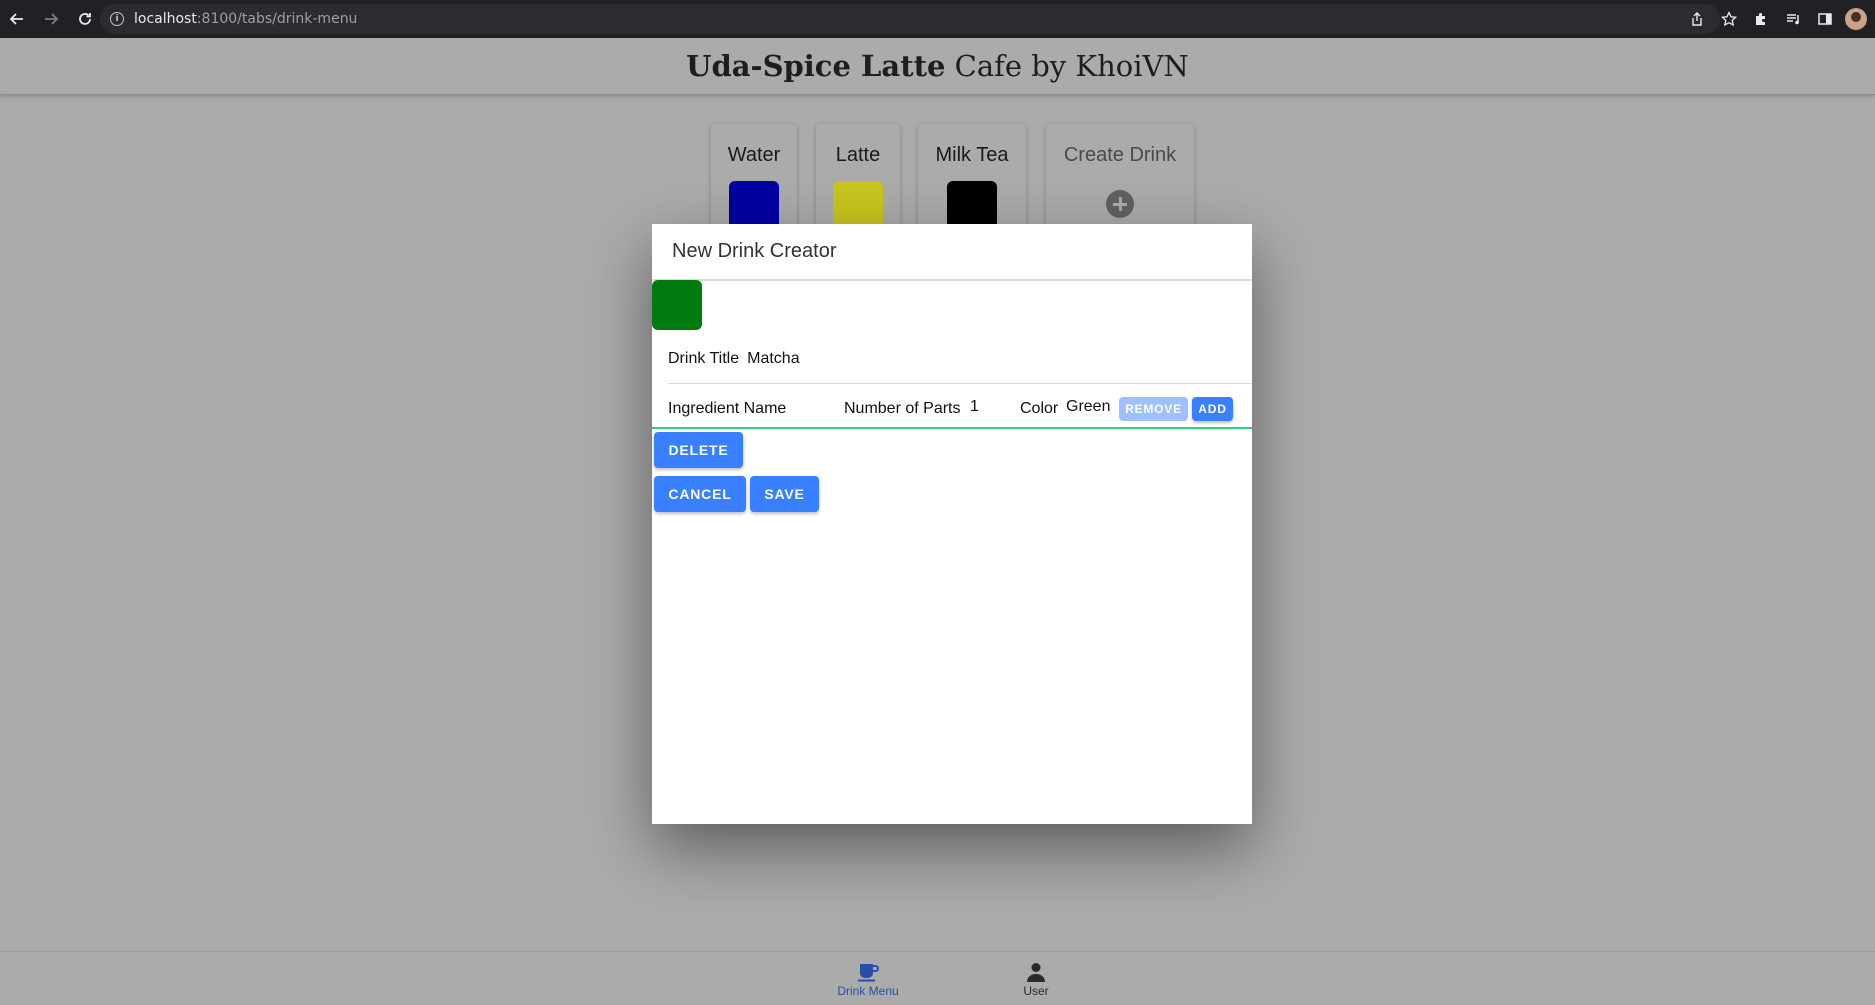 Image resolution: width=1875 pixels, height=1005 pixels. Describe the element at coordinates (868, 991) in the screenshot. I see `tab-label: Drink Menu` at that location.